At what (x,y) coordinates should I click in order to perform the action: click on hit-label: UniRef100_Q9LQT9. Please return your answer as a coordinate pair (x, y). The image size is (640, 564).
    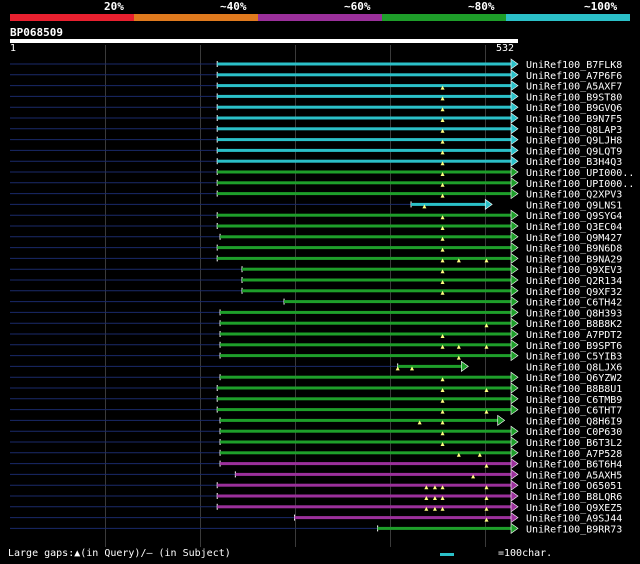
    Looking at the image, I should click on (574, 151).